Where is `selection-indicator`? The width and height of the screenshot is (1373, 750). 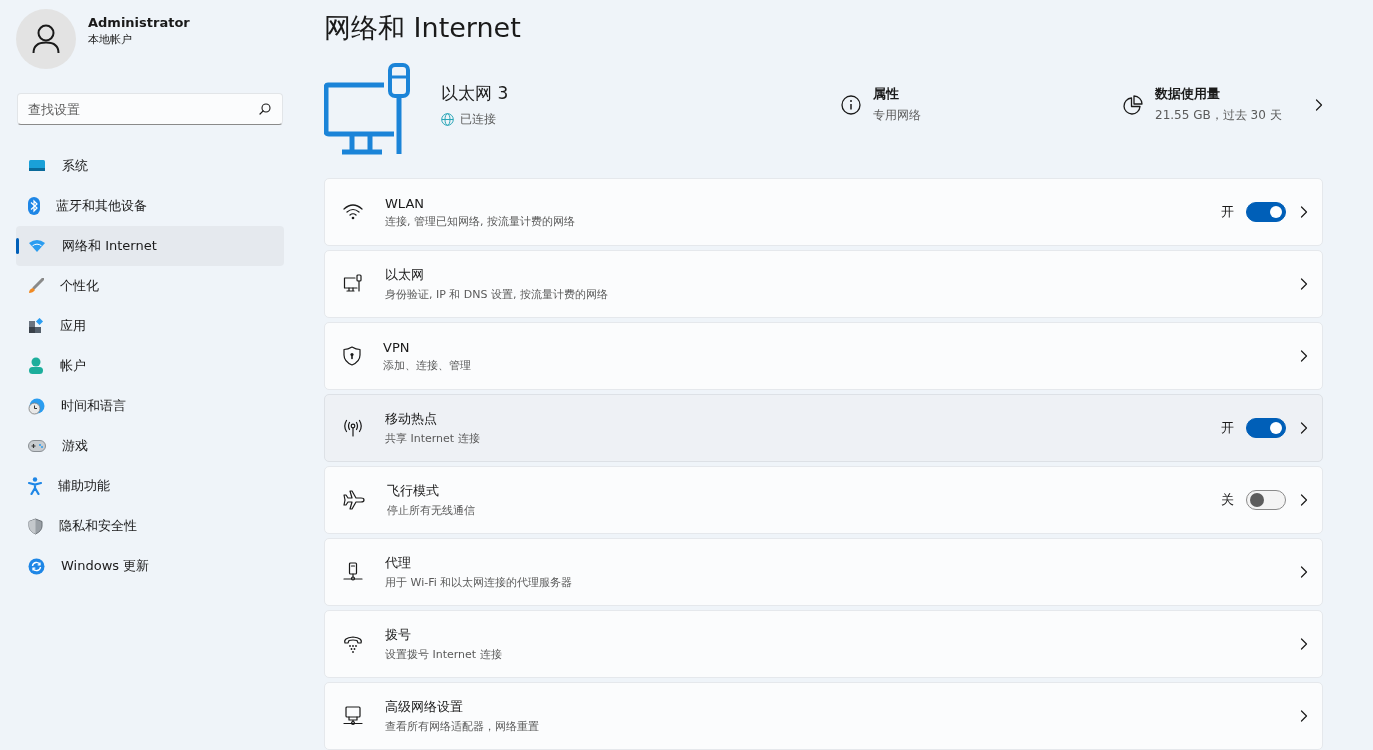 selection-indicator is located at coordinates (17, 246).